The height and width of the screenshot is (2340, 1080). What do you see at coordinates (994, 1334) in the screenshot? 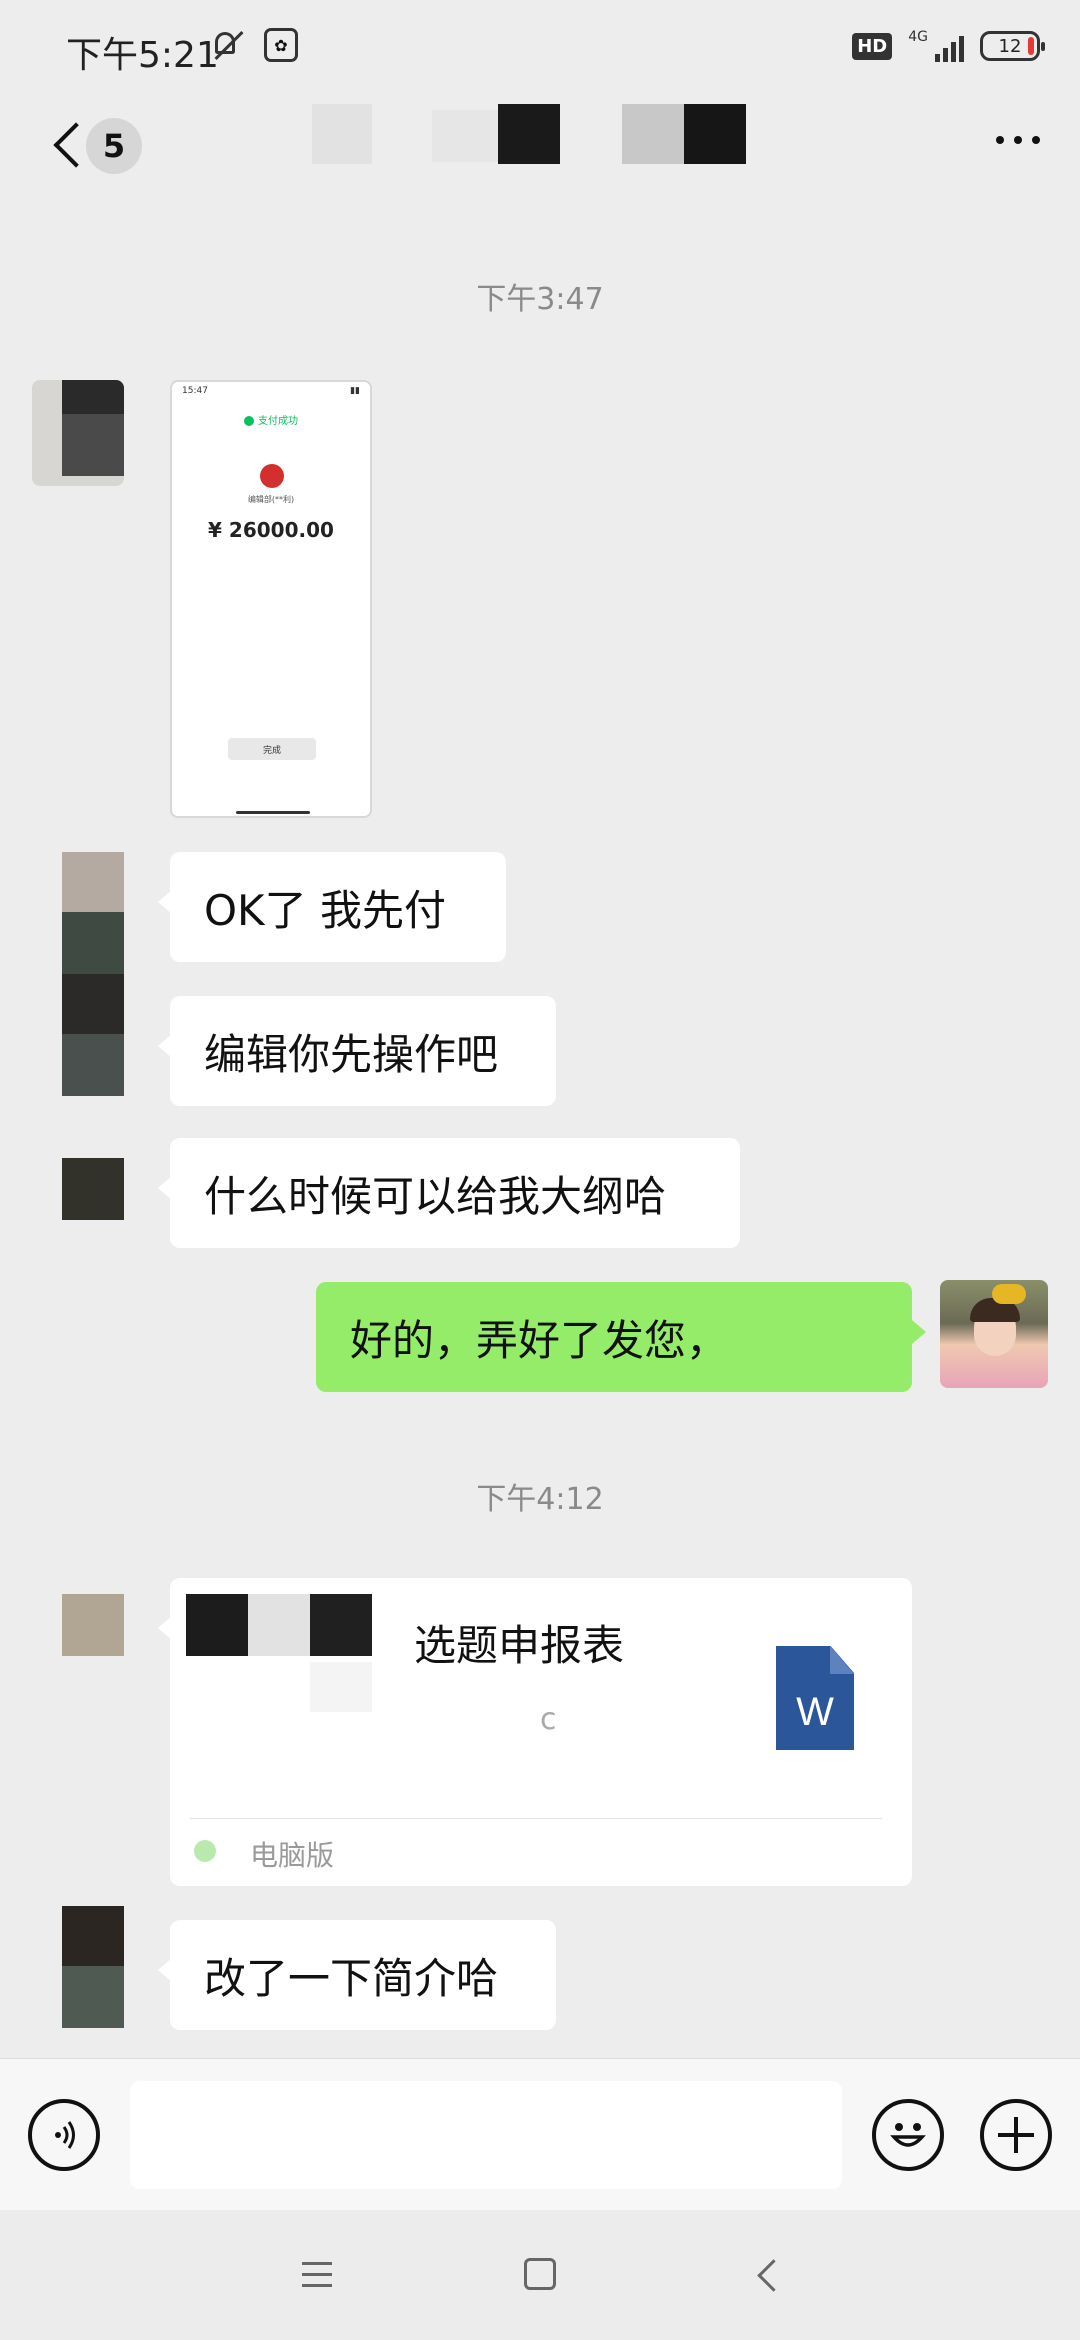
I see `my-avatar` at bounding box center [994, 1334].